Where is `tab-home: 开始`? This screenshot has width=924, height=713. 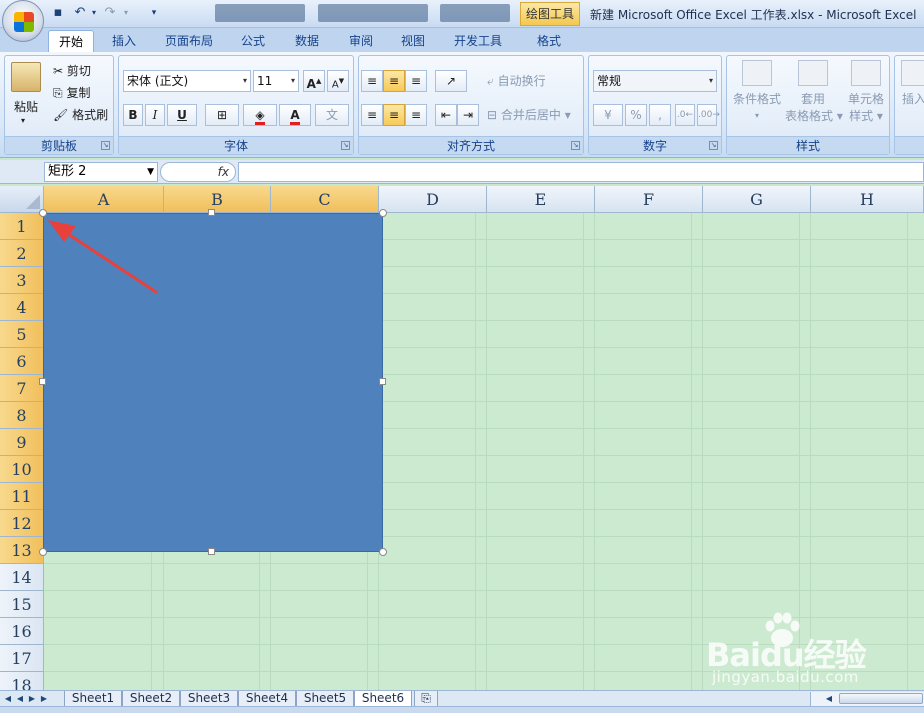 tab-home: 开始 is located at coordinates (71, 41).